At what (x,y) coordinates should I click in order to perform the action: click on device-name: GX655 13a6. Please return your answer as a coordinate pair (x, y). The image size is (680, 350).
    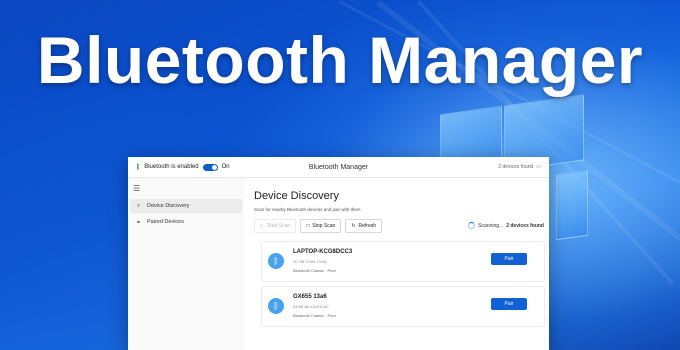
    Looking at the image, I should click on (310, 297).